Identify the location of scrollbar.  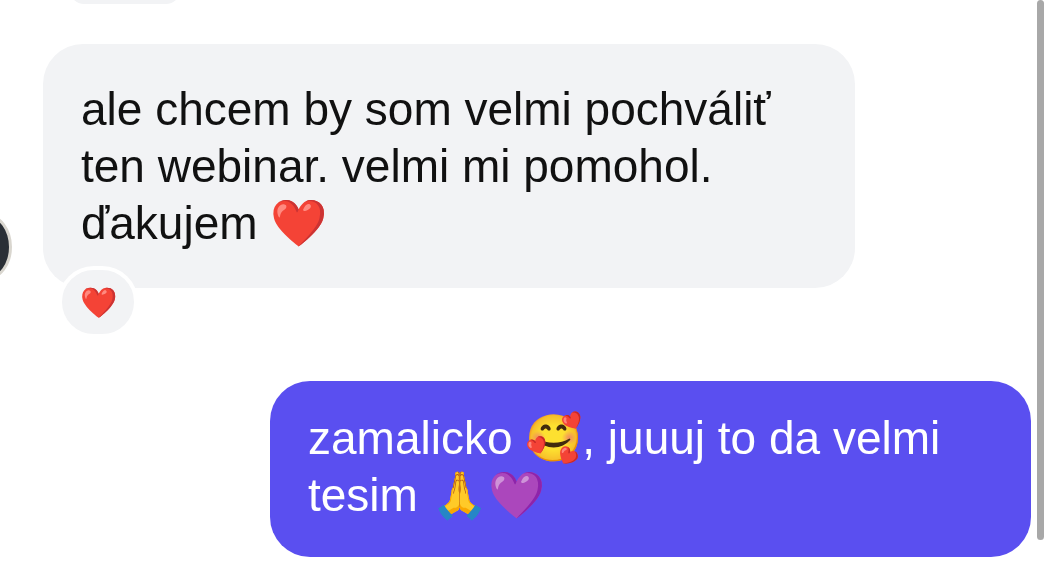
(1040, 270).